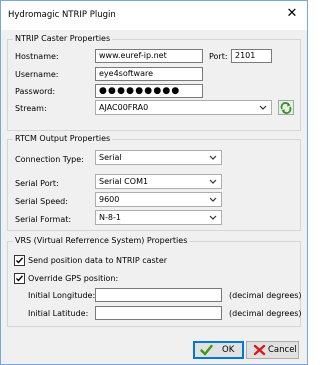 This screenshot has width=320, height=365. I want to click on stream-label: Stream:, so click(31, 108).